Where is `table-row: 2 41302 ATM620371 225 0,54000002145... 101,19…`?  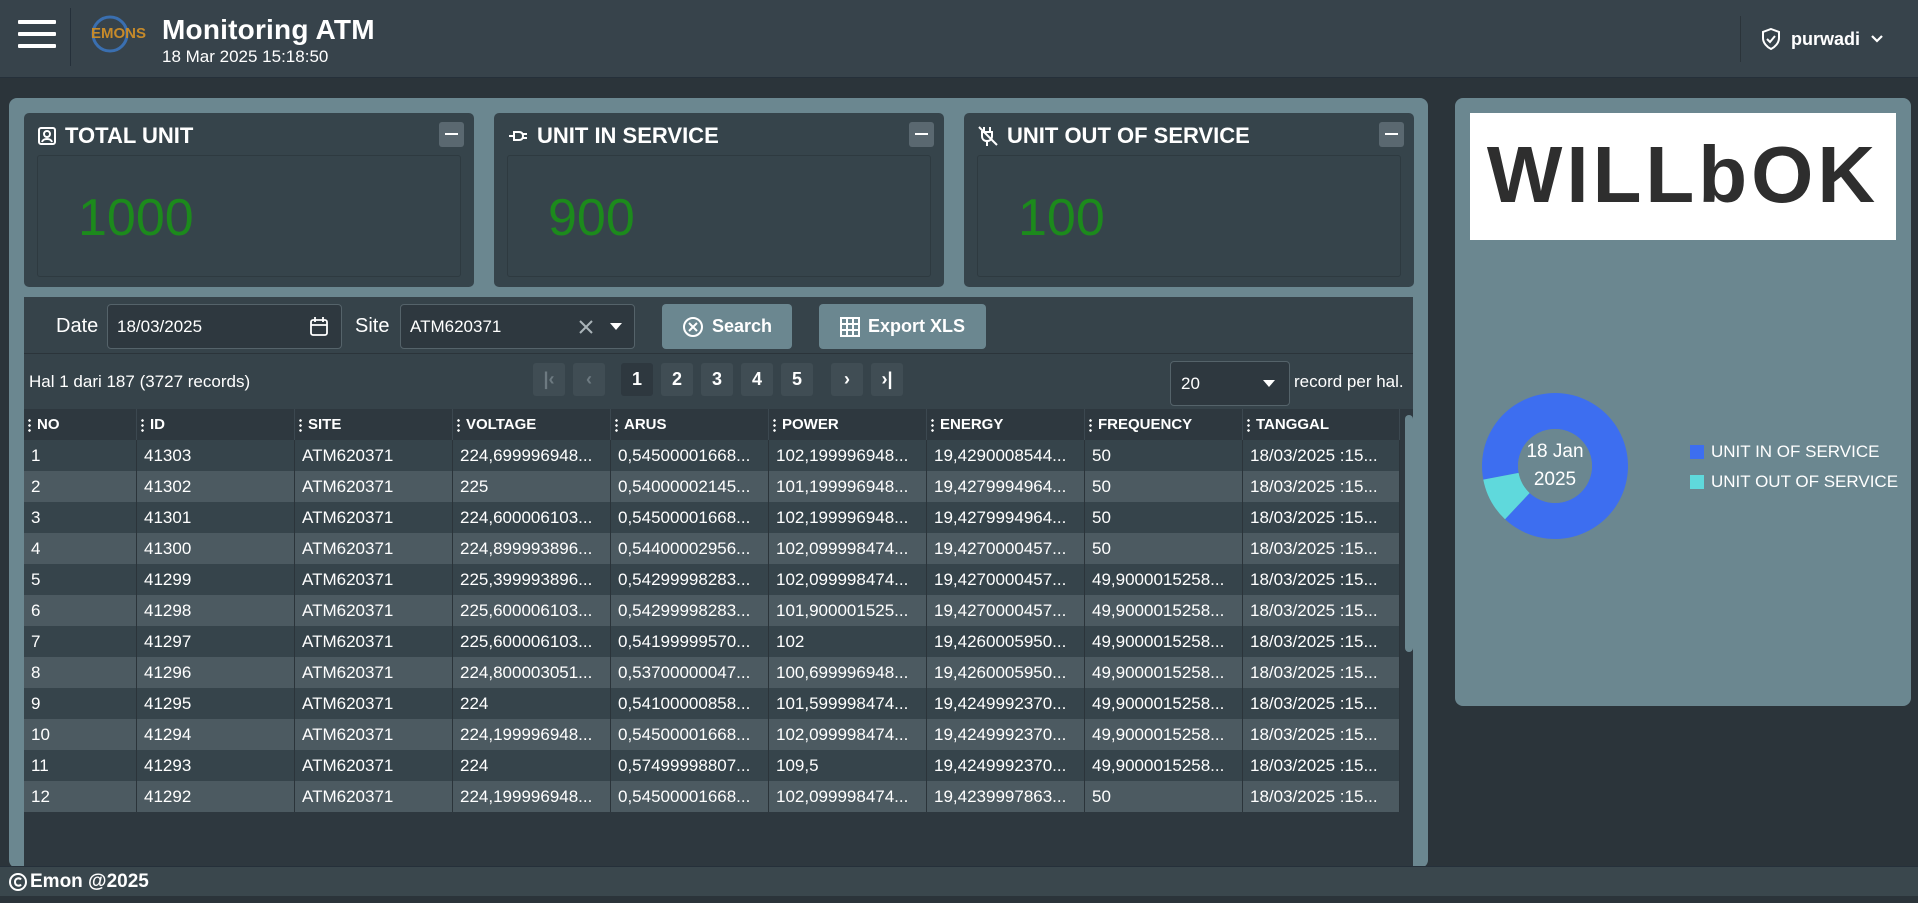 table-row: 2 41302 ATM620371 225 0,54000002145... 101,19… is located at coordinates (712, 486).